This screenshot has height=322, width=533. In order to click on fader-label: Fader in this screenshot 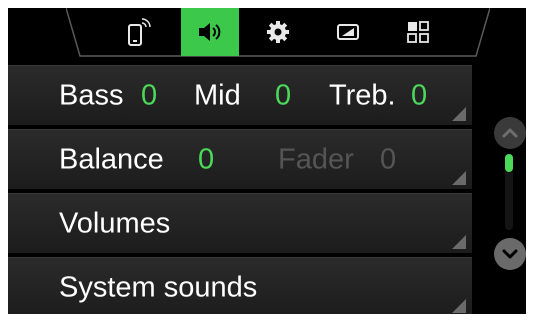, I will do `click(316, 159)`.